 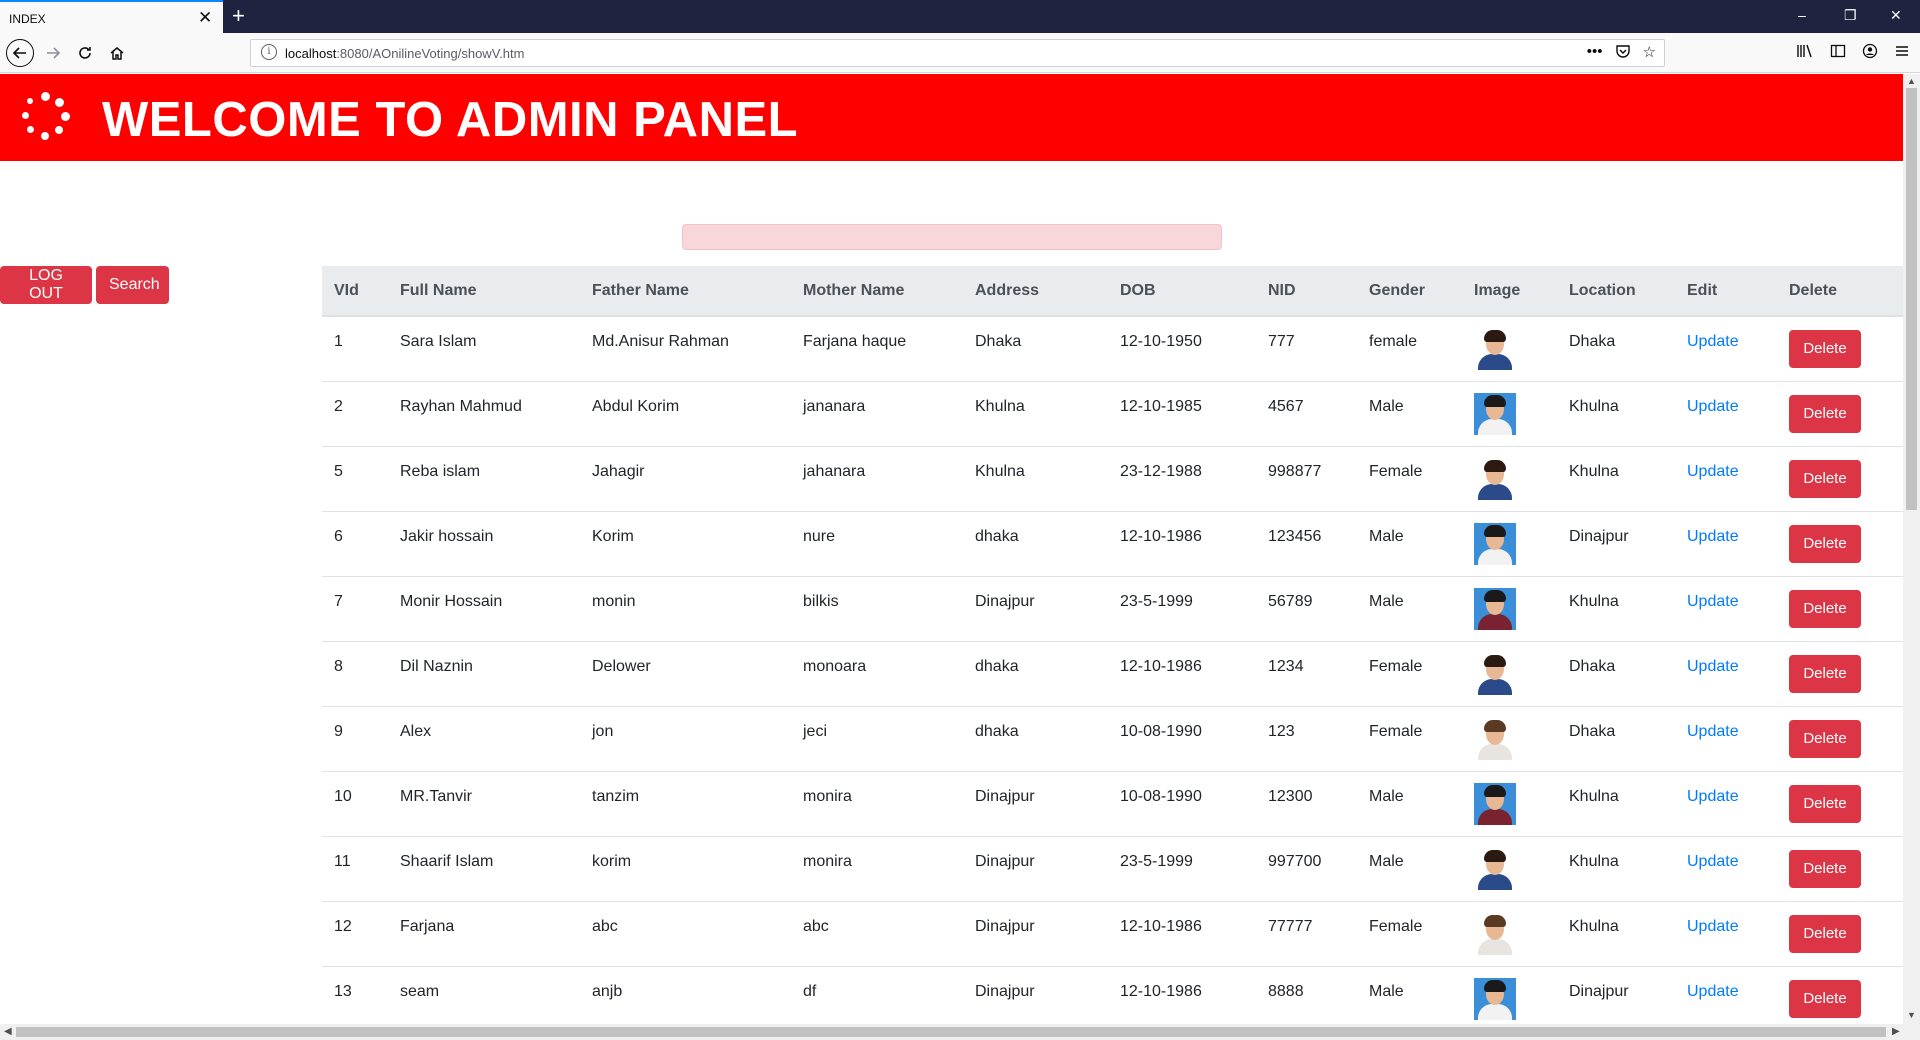 What do you see at coordinates (877, 738) in the screenshot?
I see `cell-mother: jeci` at bounding box center [877, 738].